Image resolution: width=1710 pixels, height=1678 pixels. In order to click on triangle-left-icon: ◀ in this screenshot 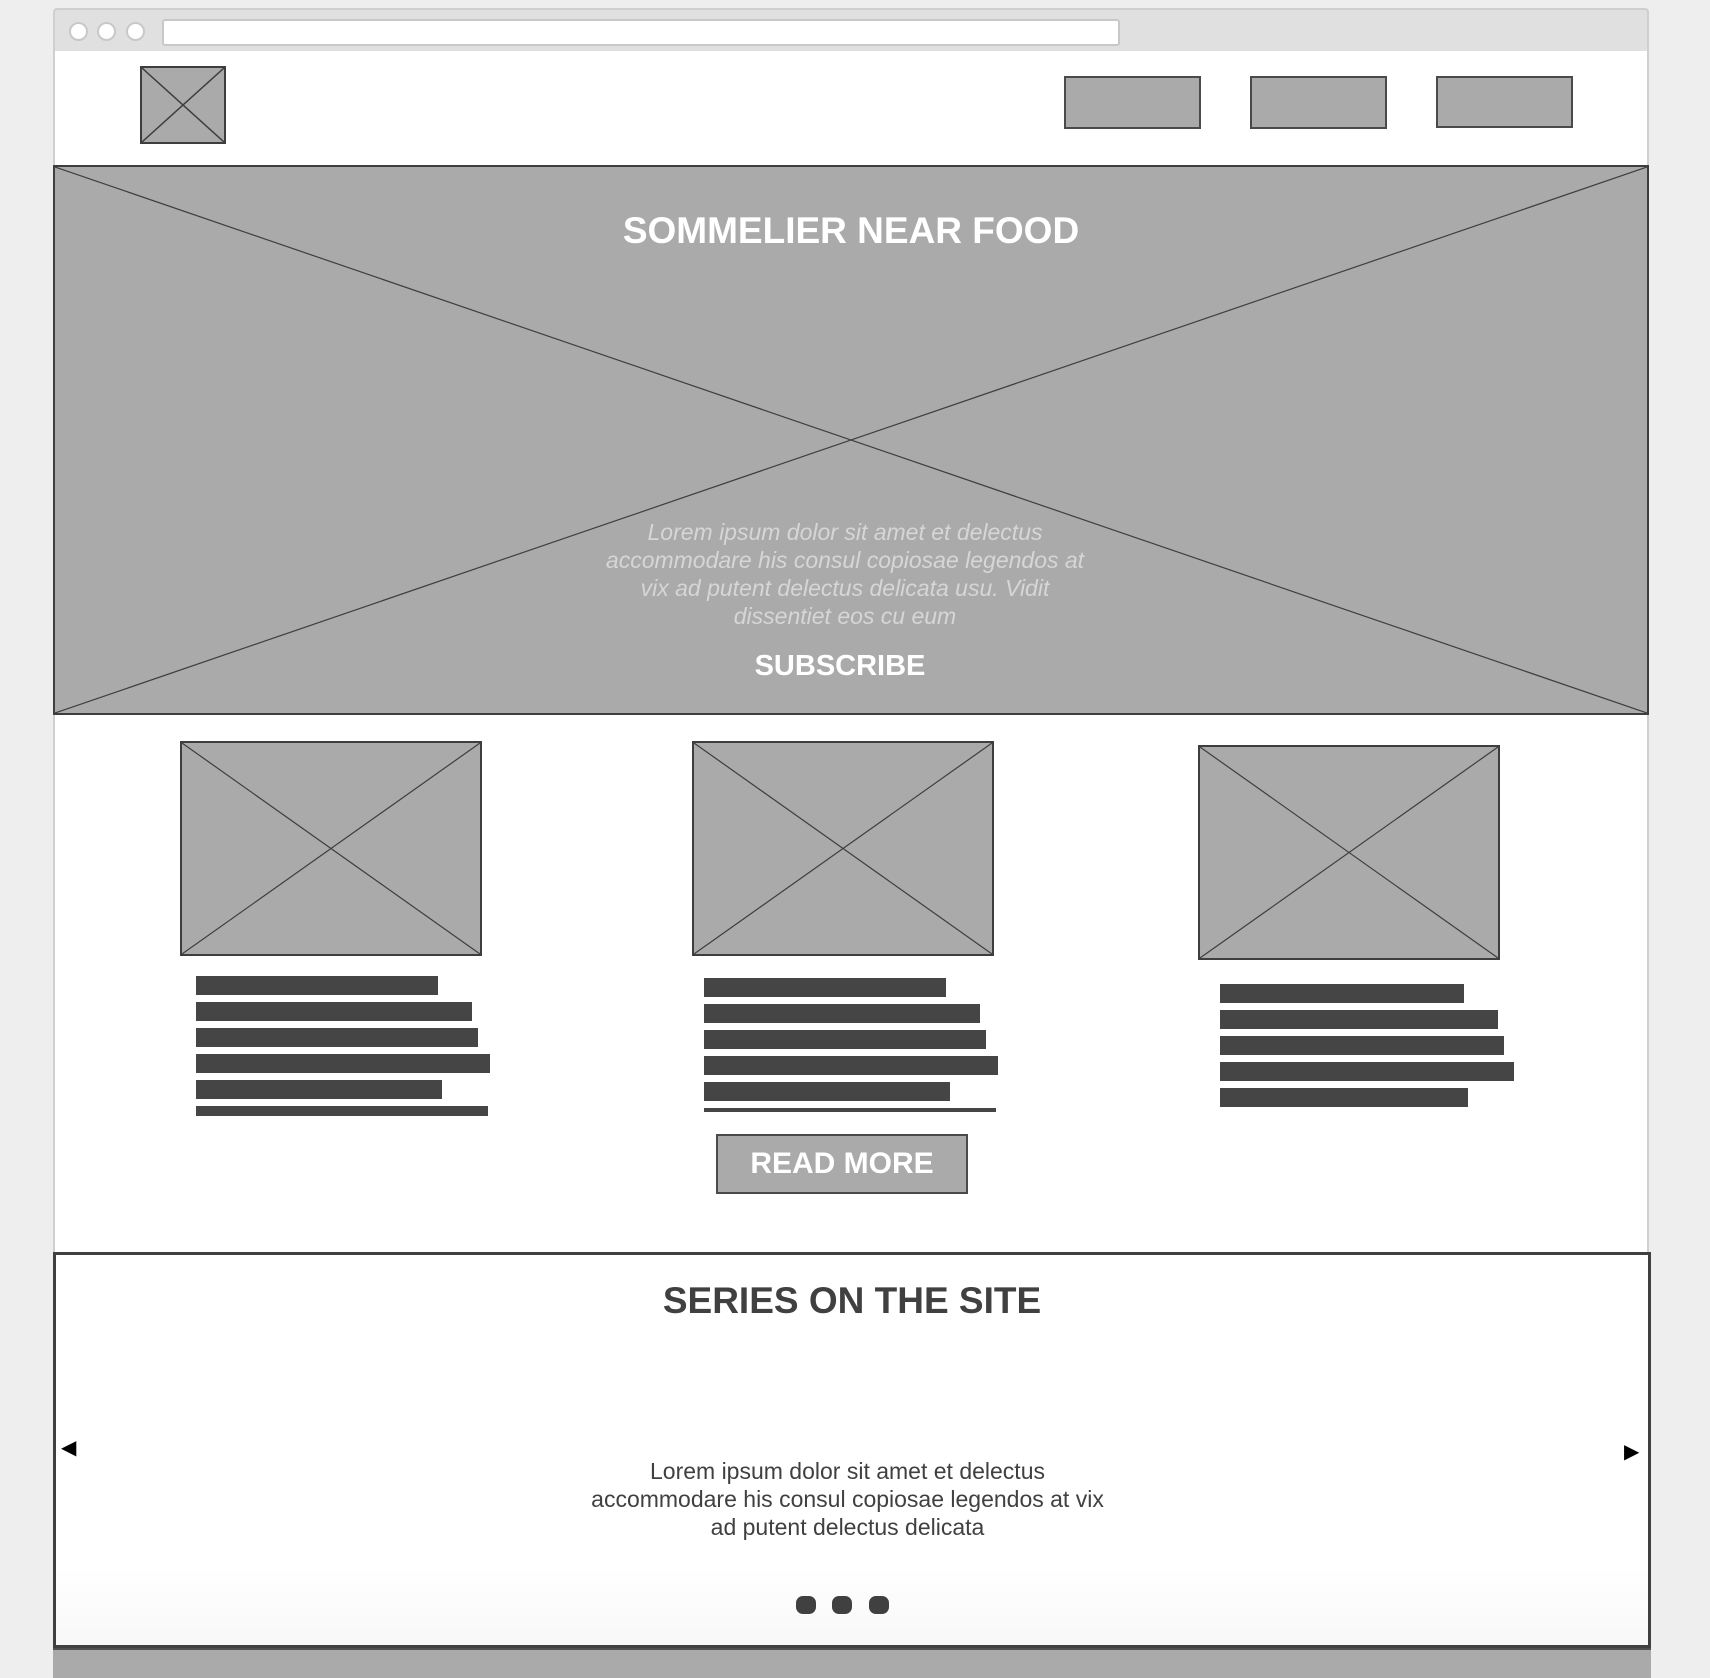, I will do `click(68, 1447)`.